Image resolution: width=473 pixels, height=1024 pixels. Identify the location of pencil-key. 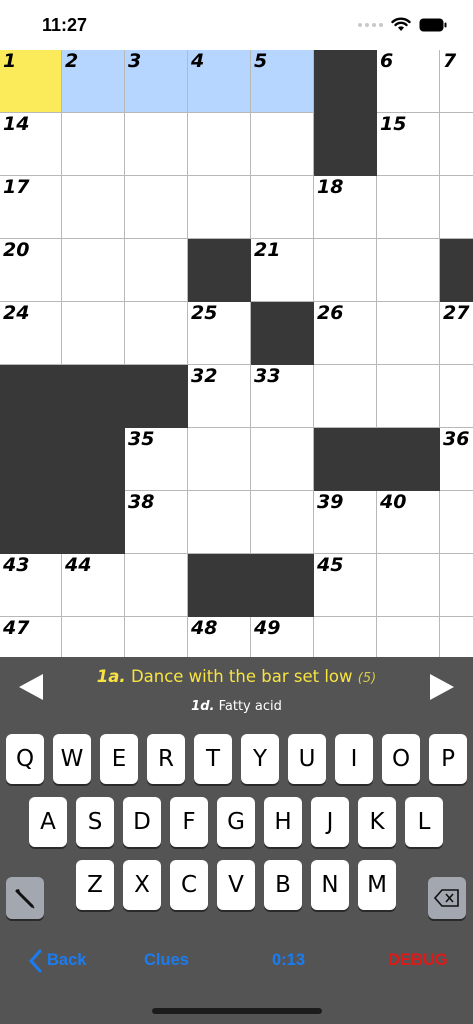
(25, 898).